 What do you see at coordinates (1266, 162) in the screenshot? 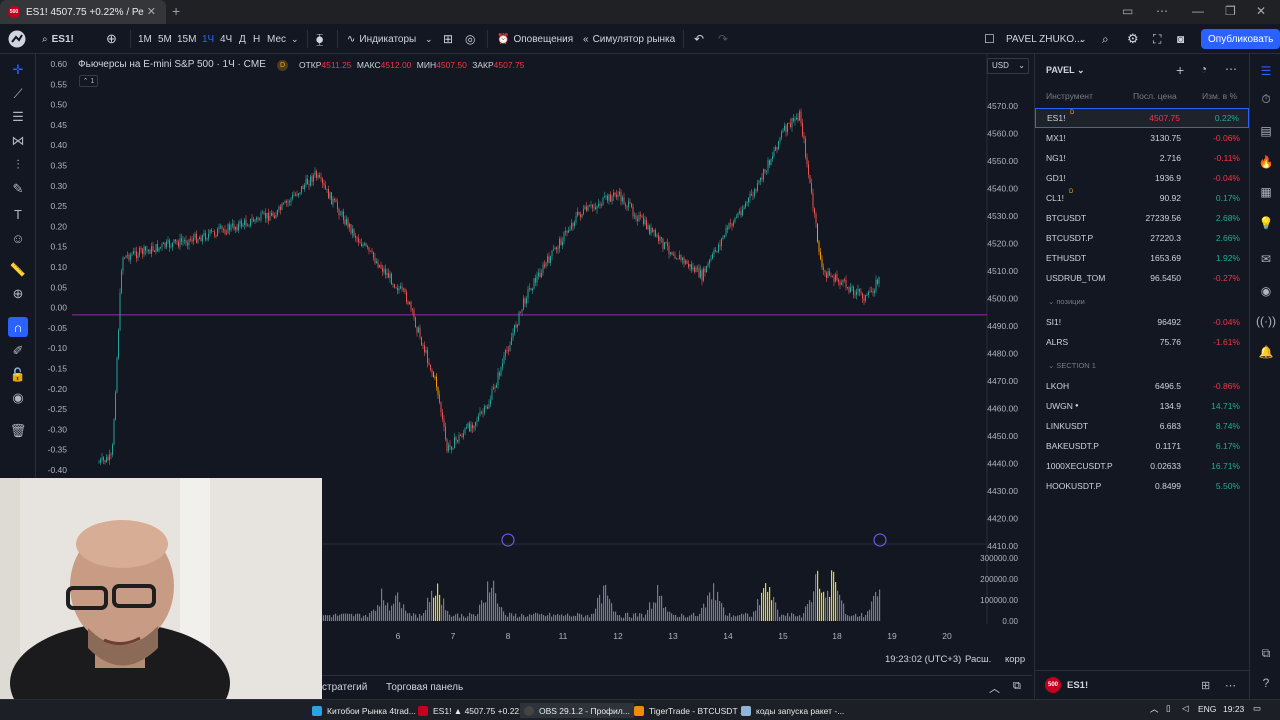
I see `hotlist-icon: 🔥` at bounding box center [1266, 162].